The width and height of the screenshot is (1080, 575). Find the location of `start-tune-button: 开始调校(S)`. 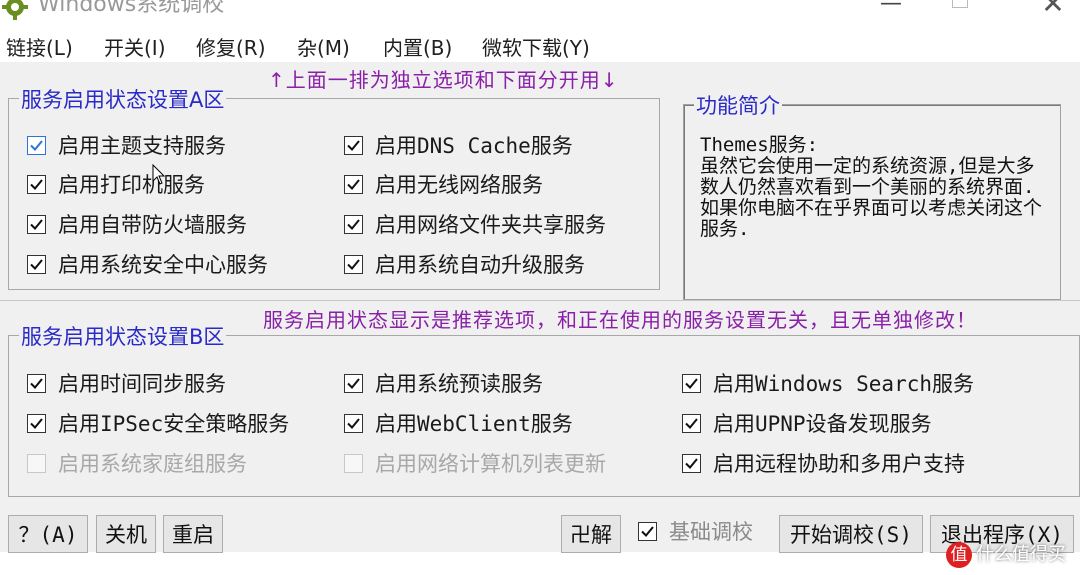

start-tune-button: 开始调校(S) is located at coordinates (851, 534).